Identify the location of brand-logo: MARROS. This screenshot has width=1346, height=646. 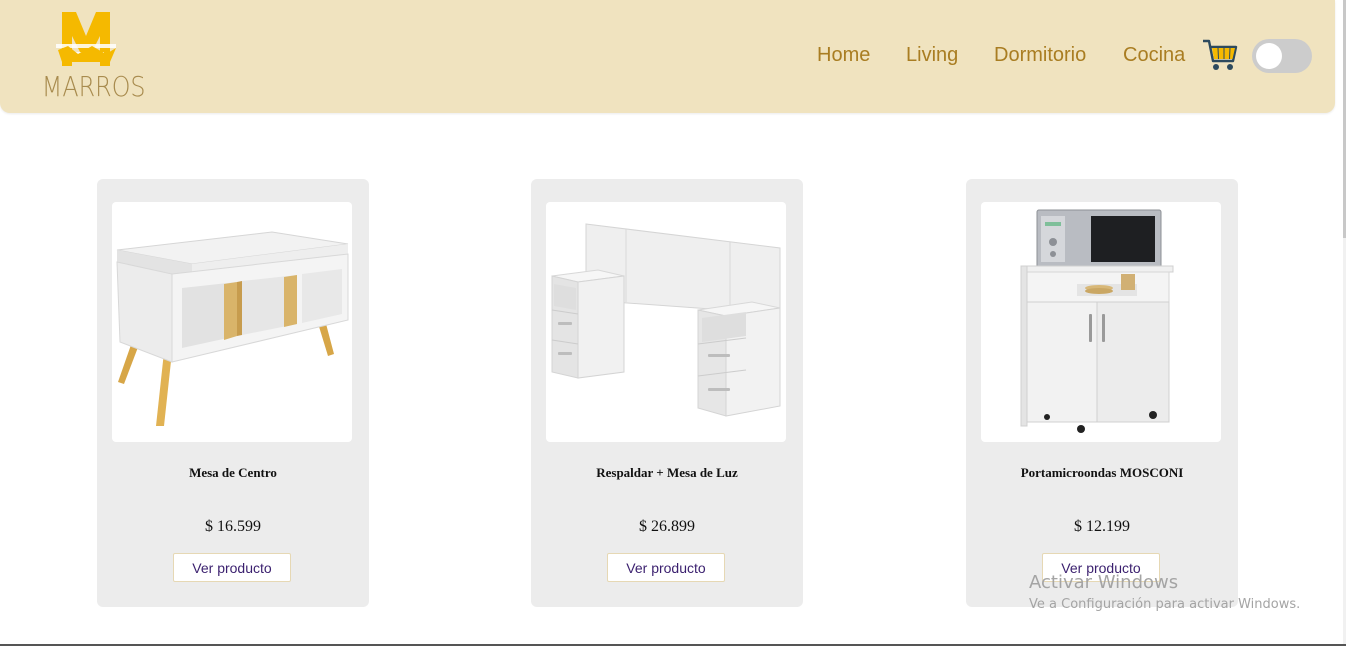
(90, 57).